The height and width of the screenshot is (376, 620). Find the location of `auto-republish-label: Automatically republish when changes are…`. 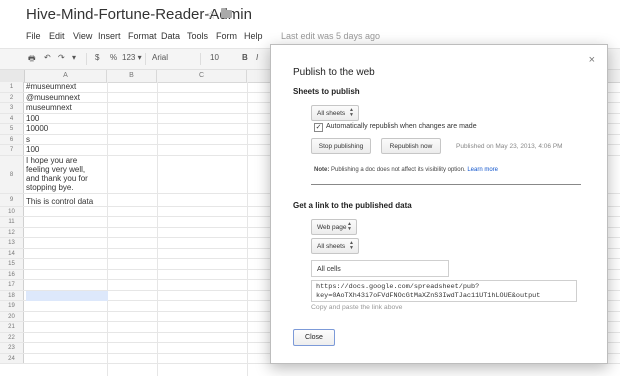

auto-republish-label: Automatically republish when changes are… is located at coordinates (401, 126).